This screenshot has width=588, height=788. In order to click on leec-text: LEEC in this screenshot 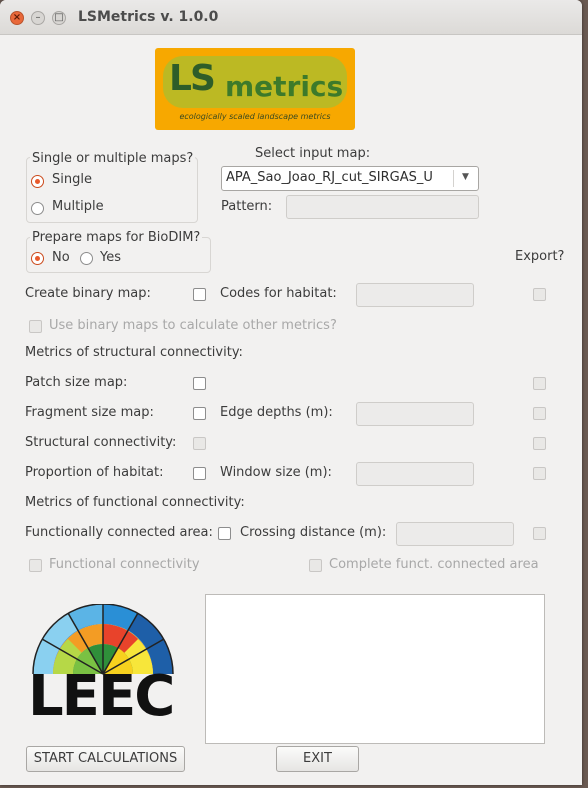, I will do `click(101, 696)`.